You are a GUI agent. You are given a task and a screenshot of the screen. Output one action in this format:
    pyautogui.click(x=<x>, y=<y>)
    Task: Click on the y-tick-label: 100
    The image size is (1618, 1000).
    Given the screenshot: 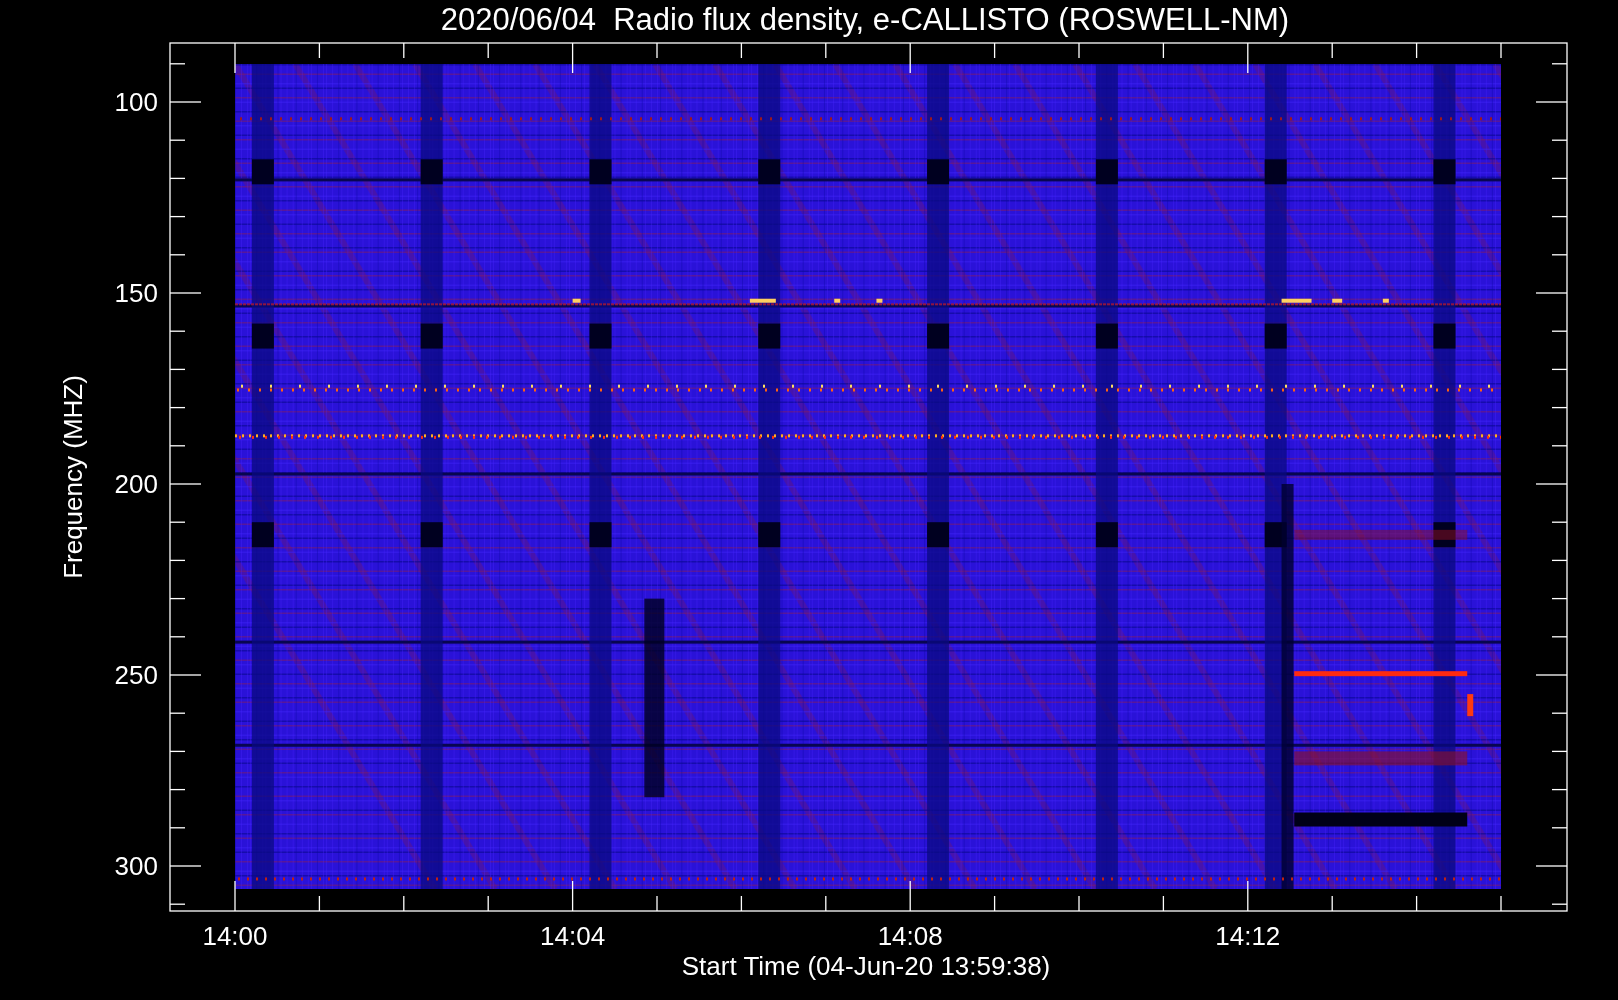 What is the action you would take?
    pyautogui.click(x=136, y=102)
    